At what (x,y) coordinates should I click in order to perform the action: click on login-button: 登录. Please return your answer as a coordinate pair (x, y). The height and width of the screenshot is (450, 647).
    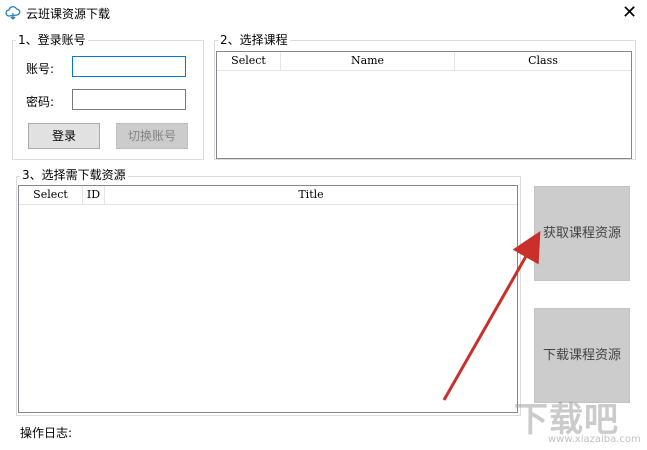
    Looking at the image, I should click on (64, 136).